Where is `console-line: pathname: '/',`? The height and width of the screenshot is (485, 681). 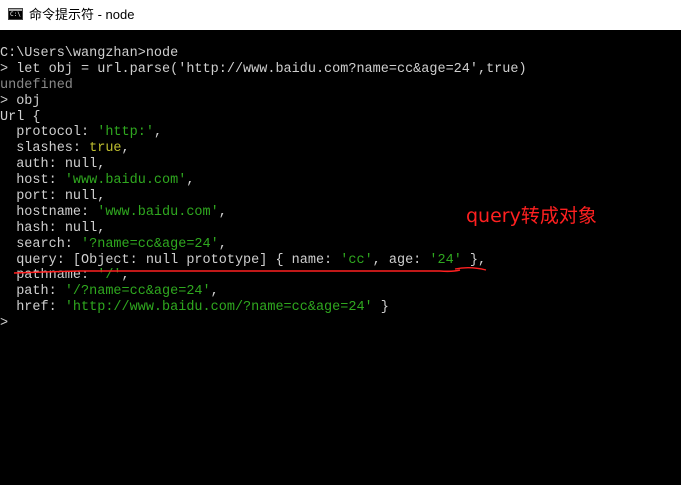 console-line: pathname: '/', is located at coordinates (263, 276).